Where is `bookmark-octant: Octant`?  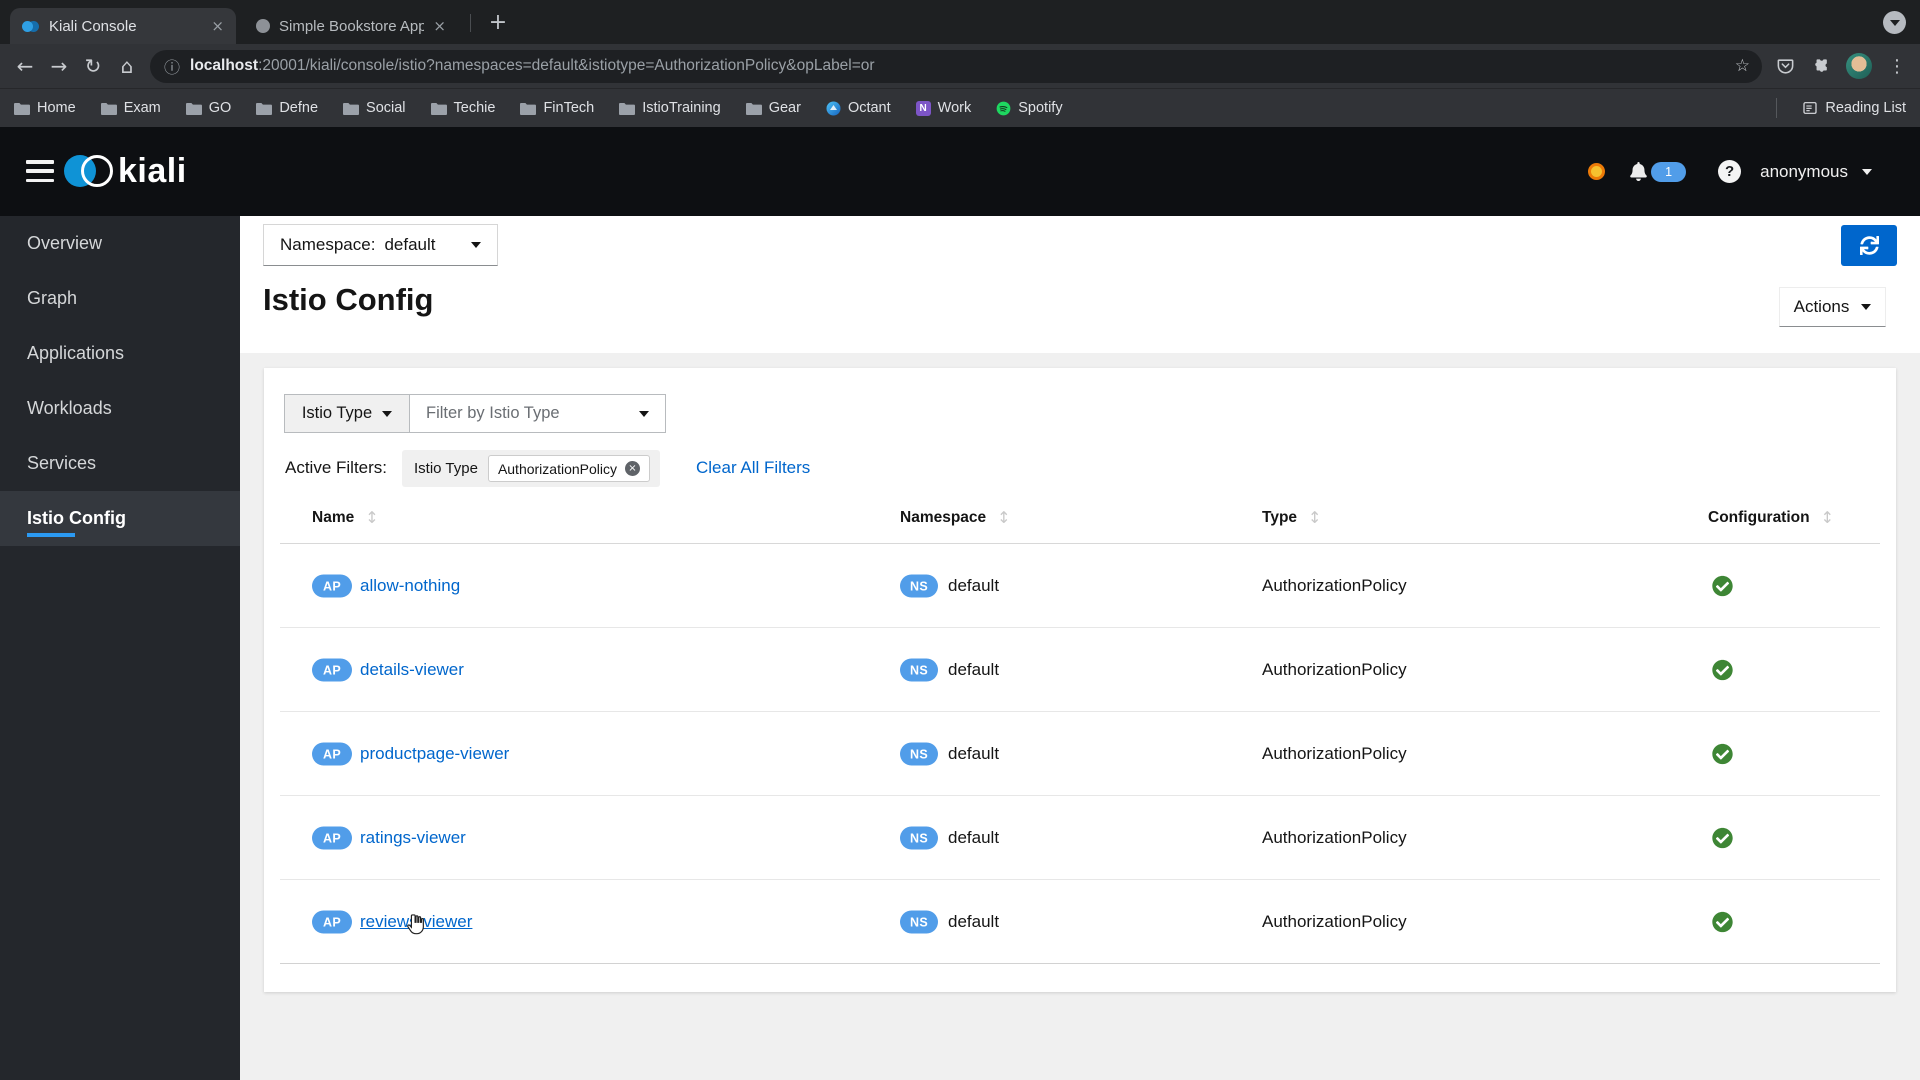
bookmark-octant: Octant is located at coordinates (858, 108).